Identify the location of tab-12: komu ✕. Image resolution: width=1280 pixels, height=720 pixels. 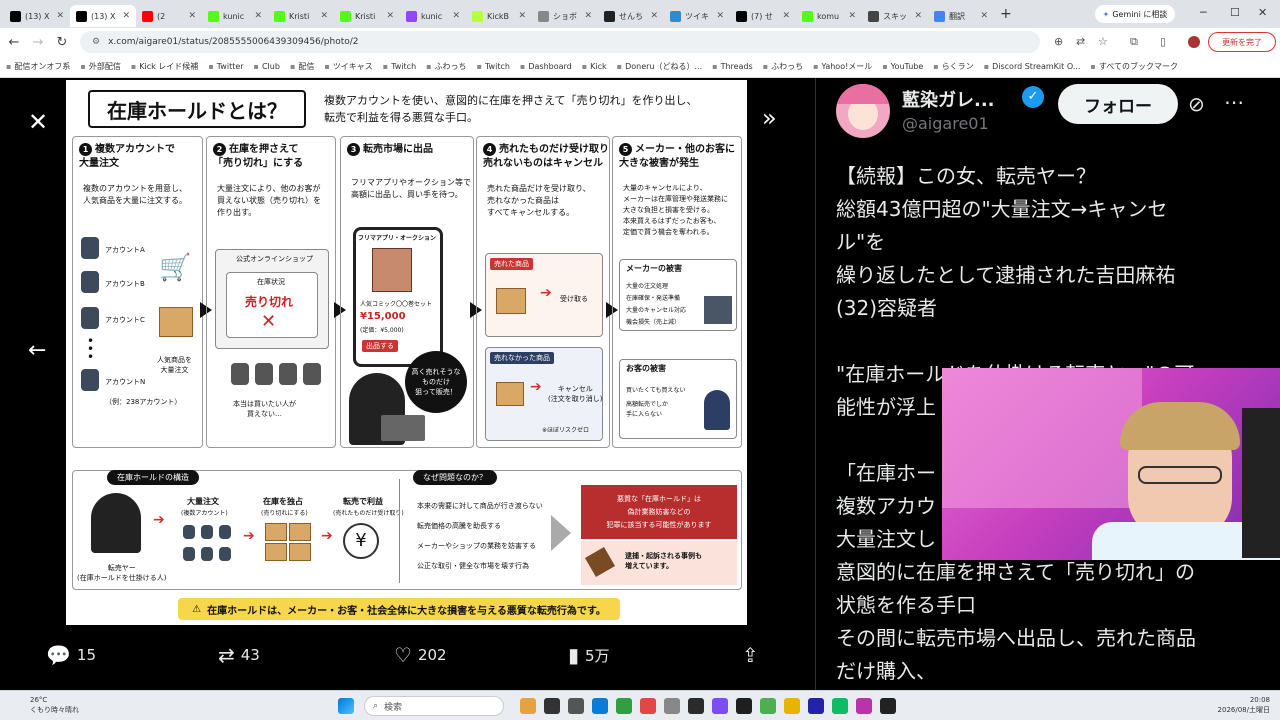
(829, 16).